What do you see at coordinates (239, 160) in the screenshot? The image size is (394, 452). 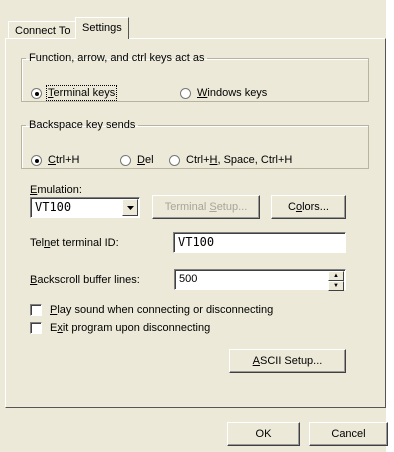 I see `ctrl-h-space-label: Ctrl+H, Space, Ctrl+H` at bounding box center [239, 160].